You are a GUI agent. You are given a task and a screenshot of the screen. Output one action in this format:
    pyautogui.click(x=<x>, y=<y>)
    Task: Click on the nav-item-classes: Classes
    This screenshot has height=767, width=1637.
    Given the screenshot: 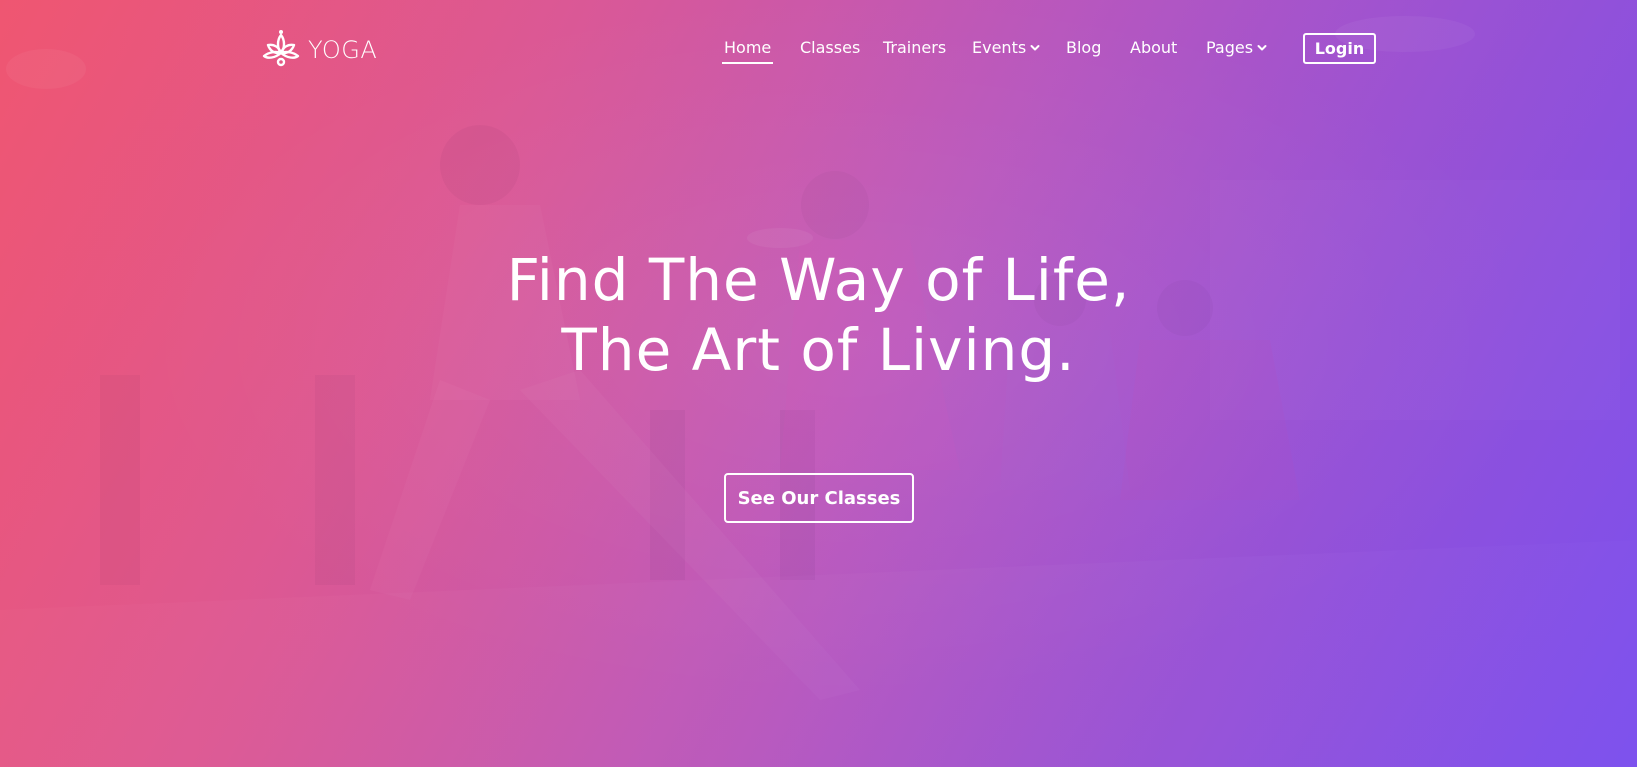 What is the action you would take?
    pyautogui.click(x=830, y=48)
    